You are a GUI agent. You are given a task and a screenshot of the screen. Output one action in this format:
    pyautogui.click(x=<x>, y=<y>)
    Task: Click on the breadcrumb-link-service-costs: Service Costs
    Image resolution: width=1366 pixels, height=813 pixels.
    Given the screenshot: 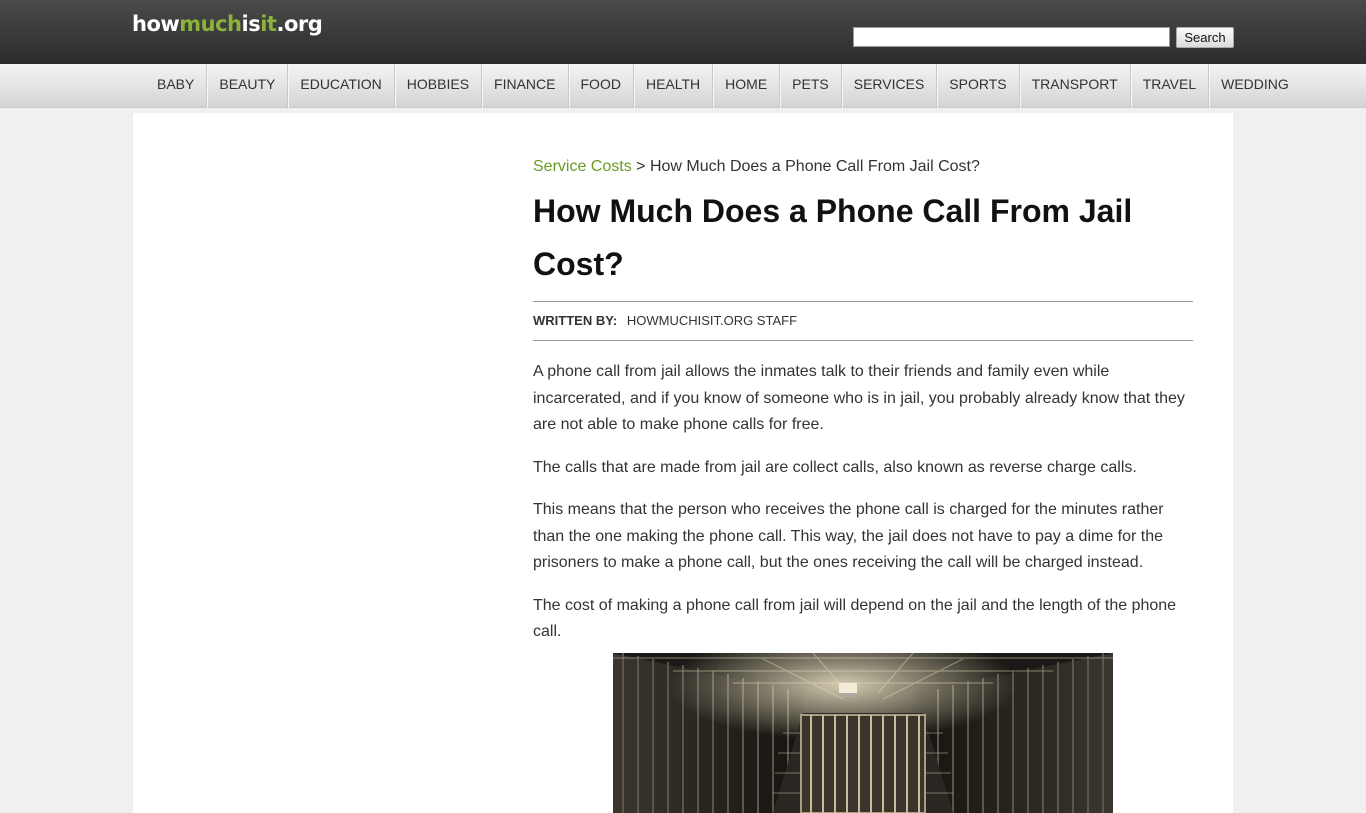 What is the action you would take?
    pyautogui.click(x=582, y=166)
    